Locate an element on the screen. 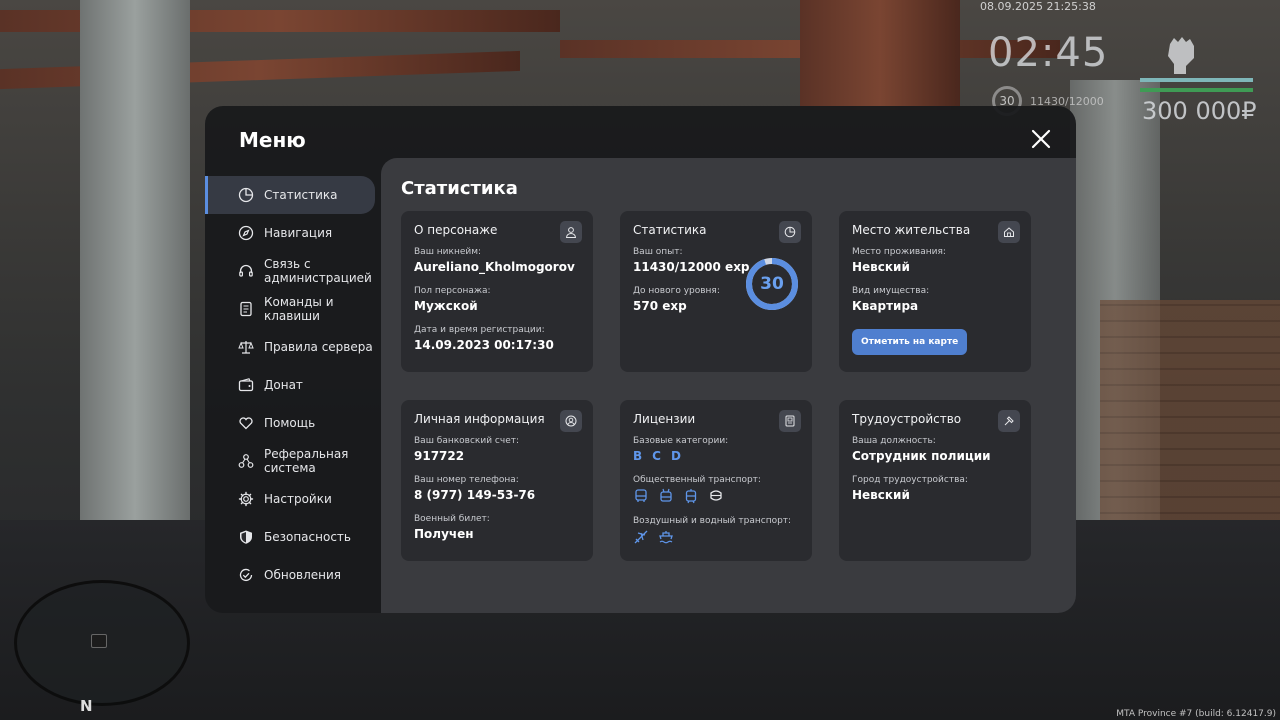 The height and width of the screenshot is (720, 1280). field-label: Ваш опыт: is located at coordinates (658, 252).